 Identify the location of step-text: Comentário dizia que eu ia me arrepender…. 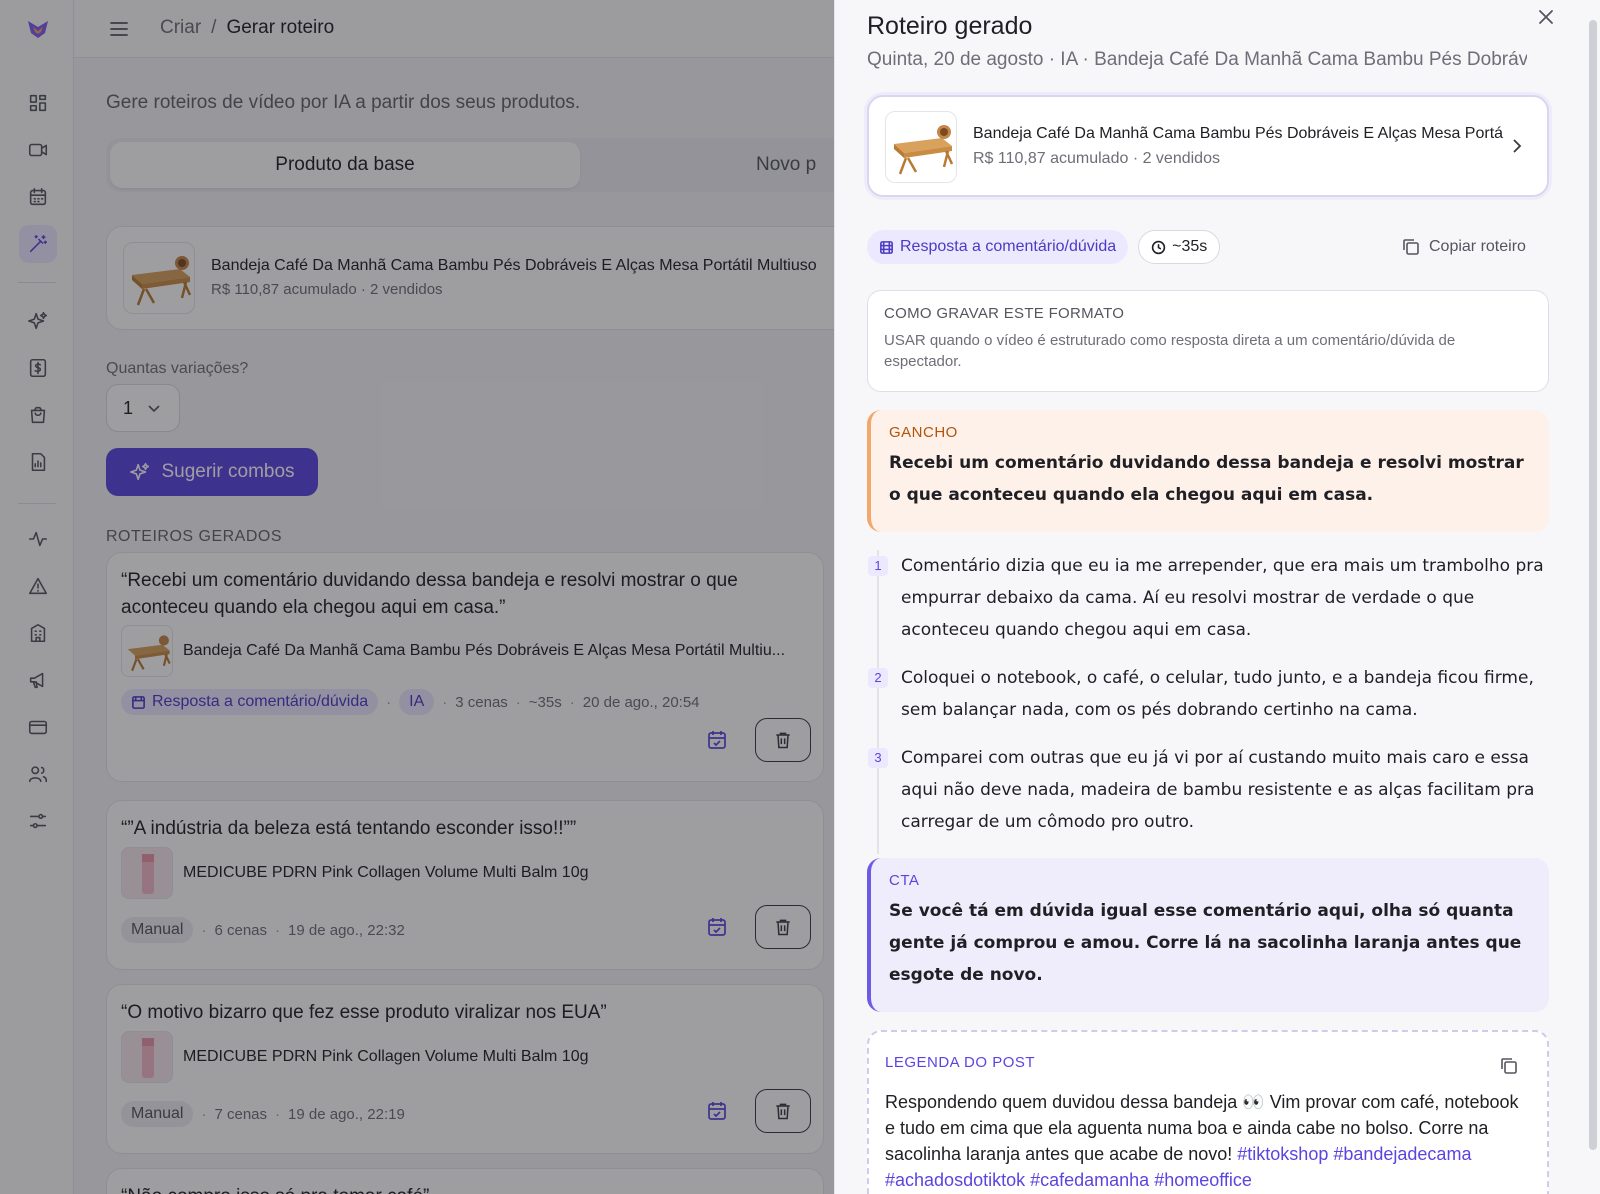
(1222, 598).